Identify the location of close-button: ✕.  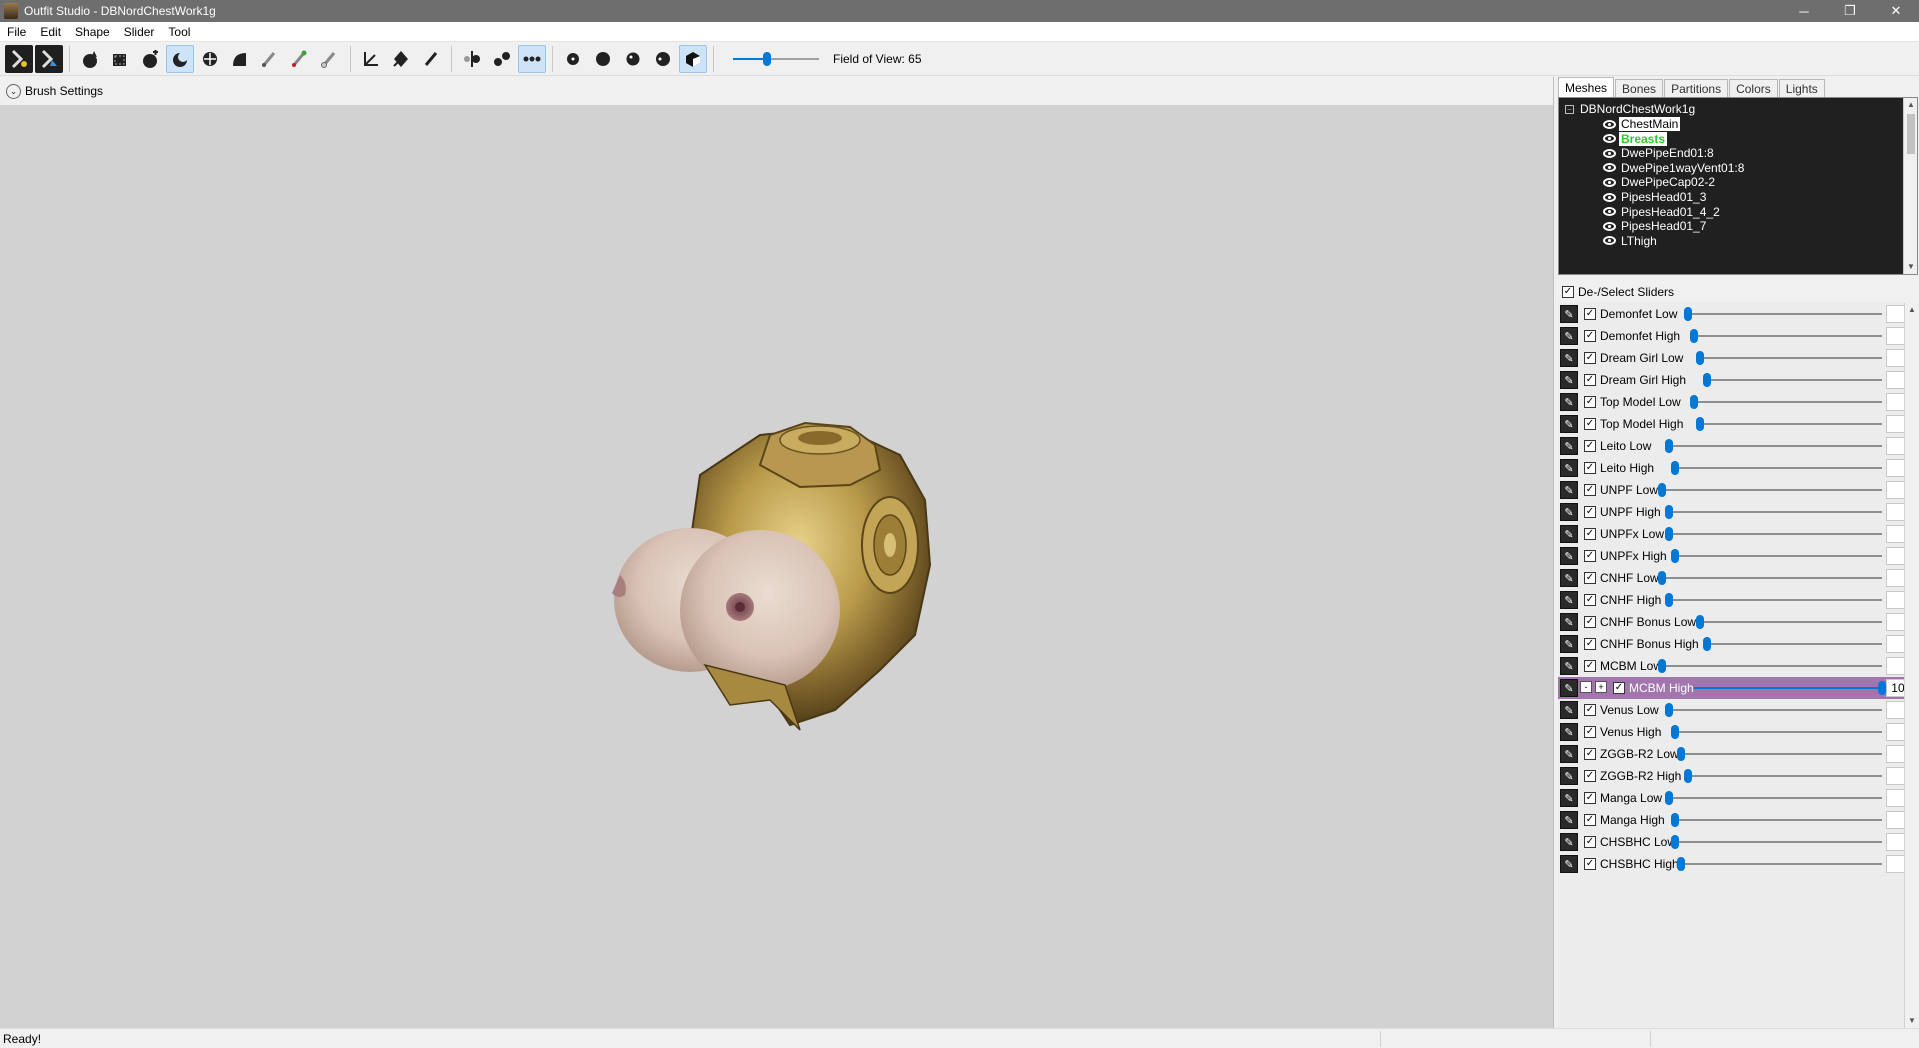
(1896, 11).